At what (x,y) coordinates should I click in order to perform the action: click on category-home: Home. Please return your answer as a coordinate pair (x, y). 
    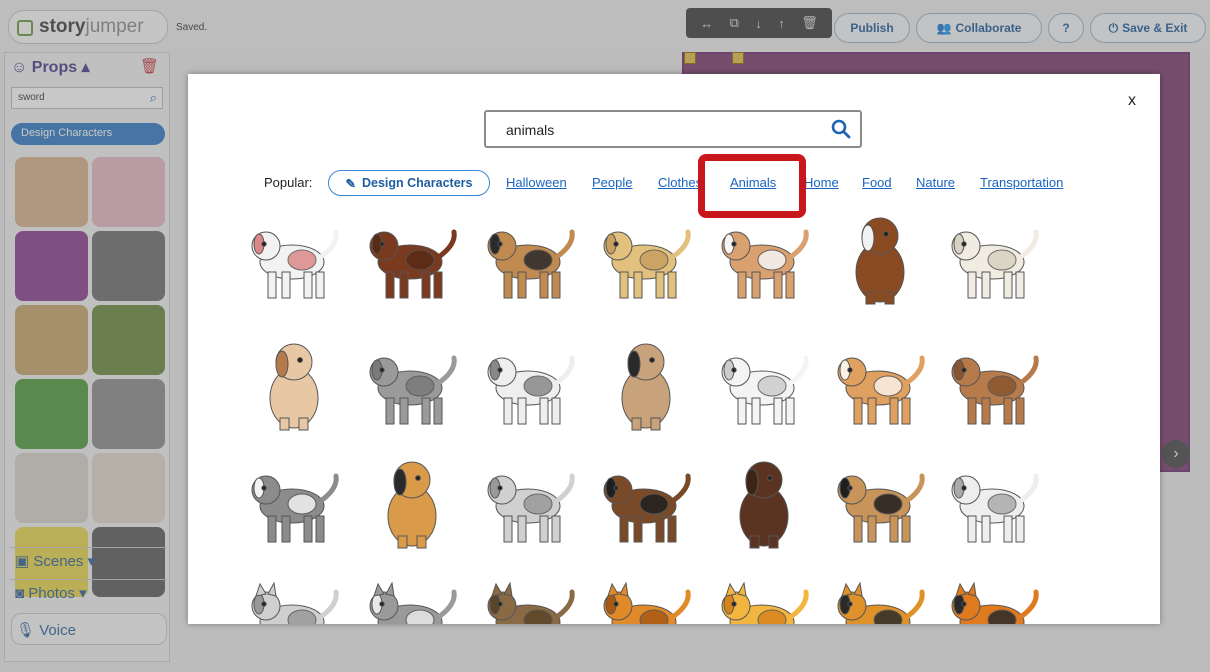
    Looking at the image, I should click on (821, 182).